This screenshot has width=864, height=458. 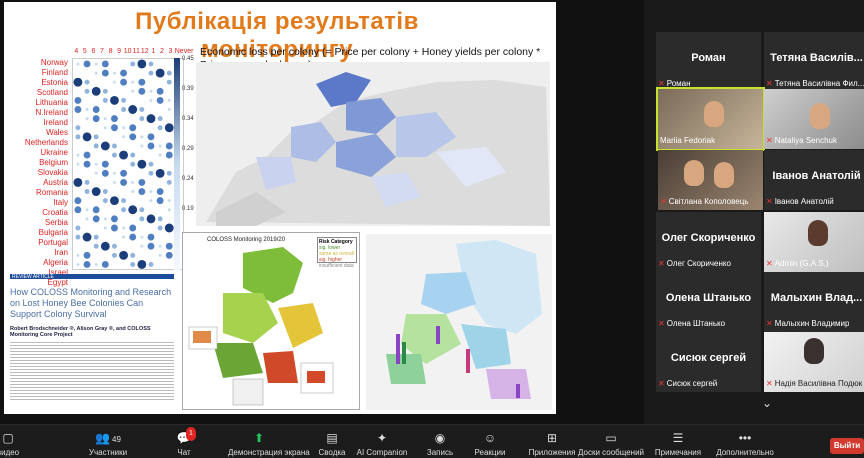 I want to click on participant-video-tile: ✕ Світлана Кополовець, so click(x=710, y=180).